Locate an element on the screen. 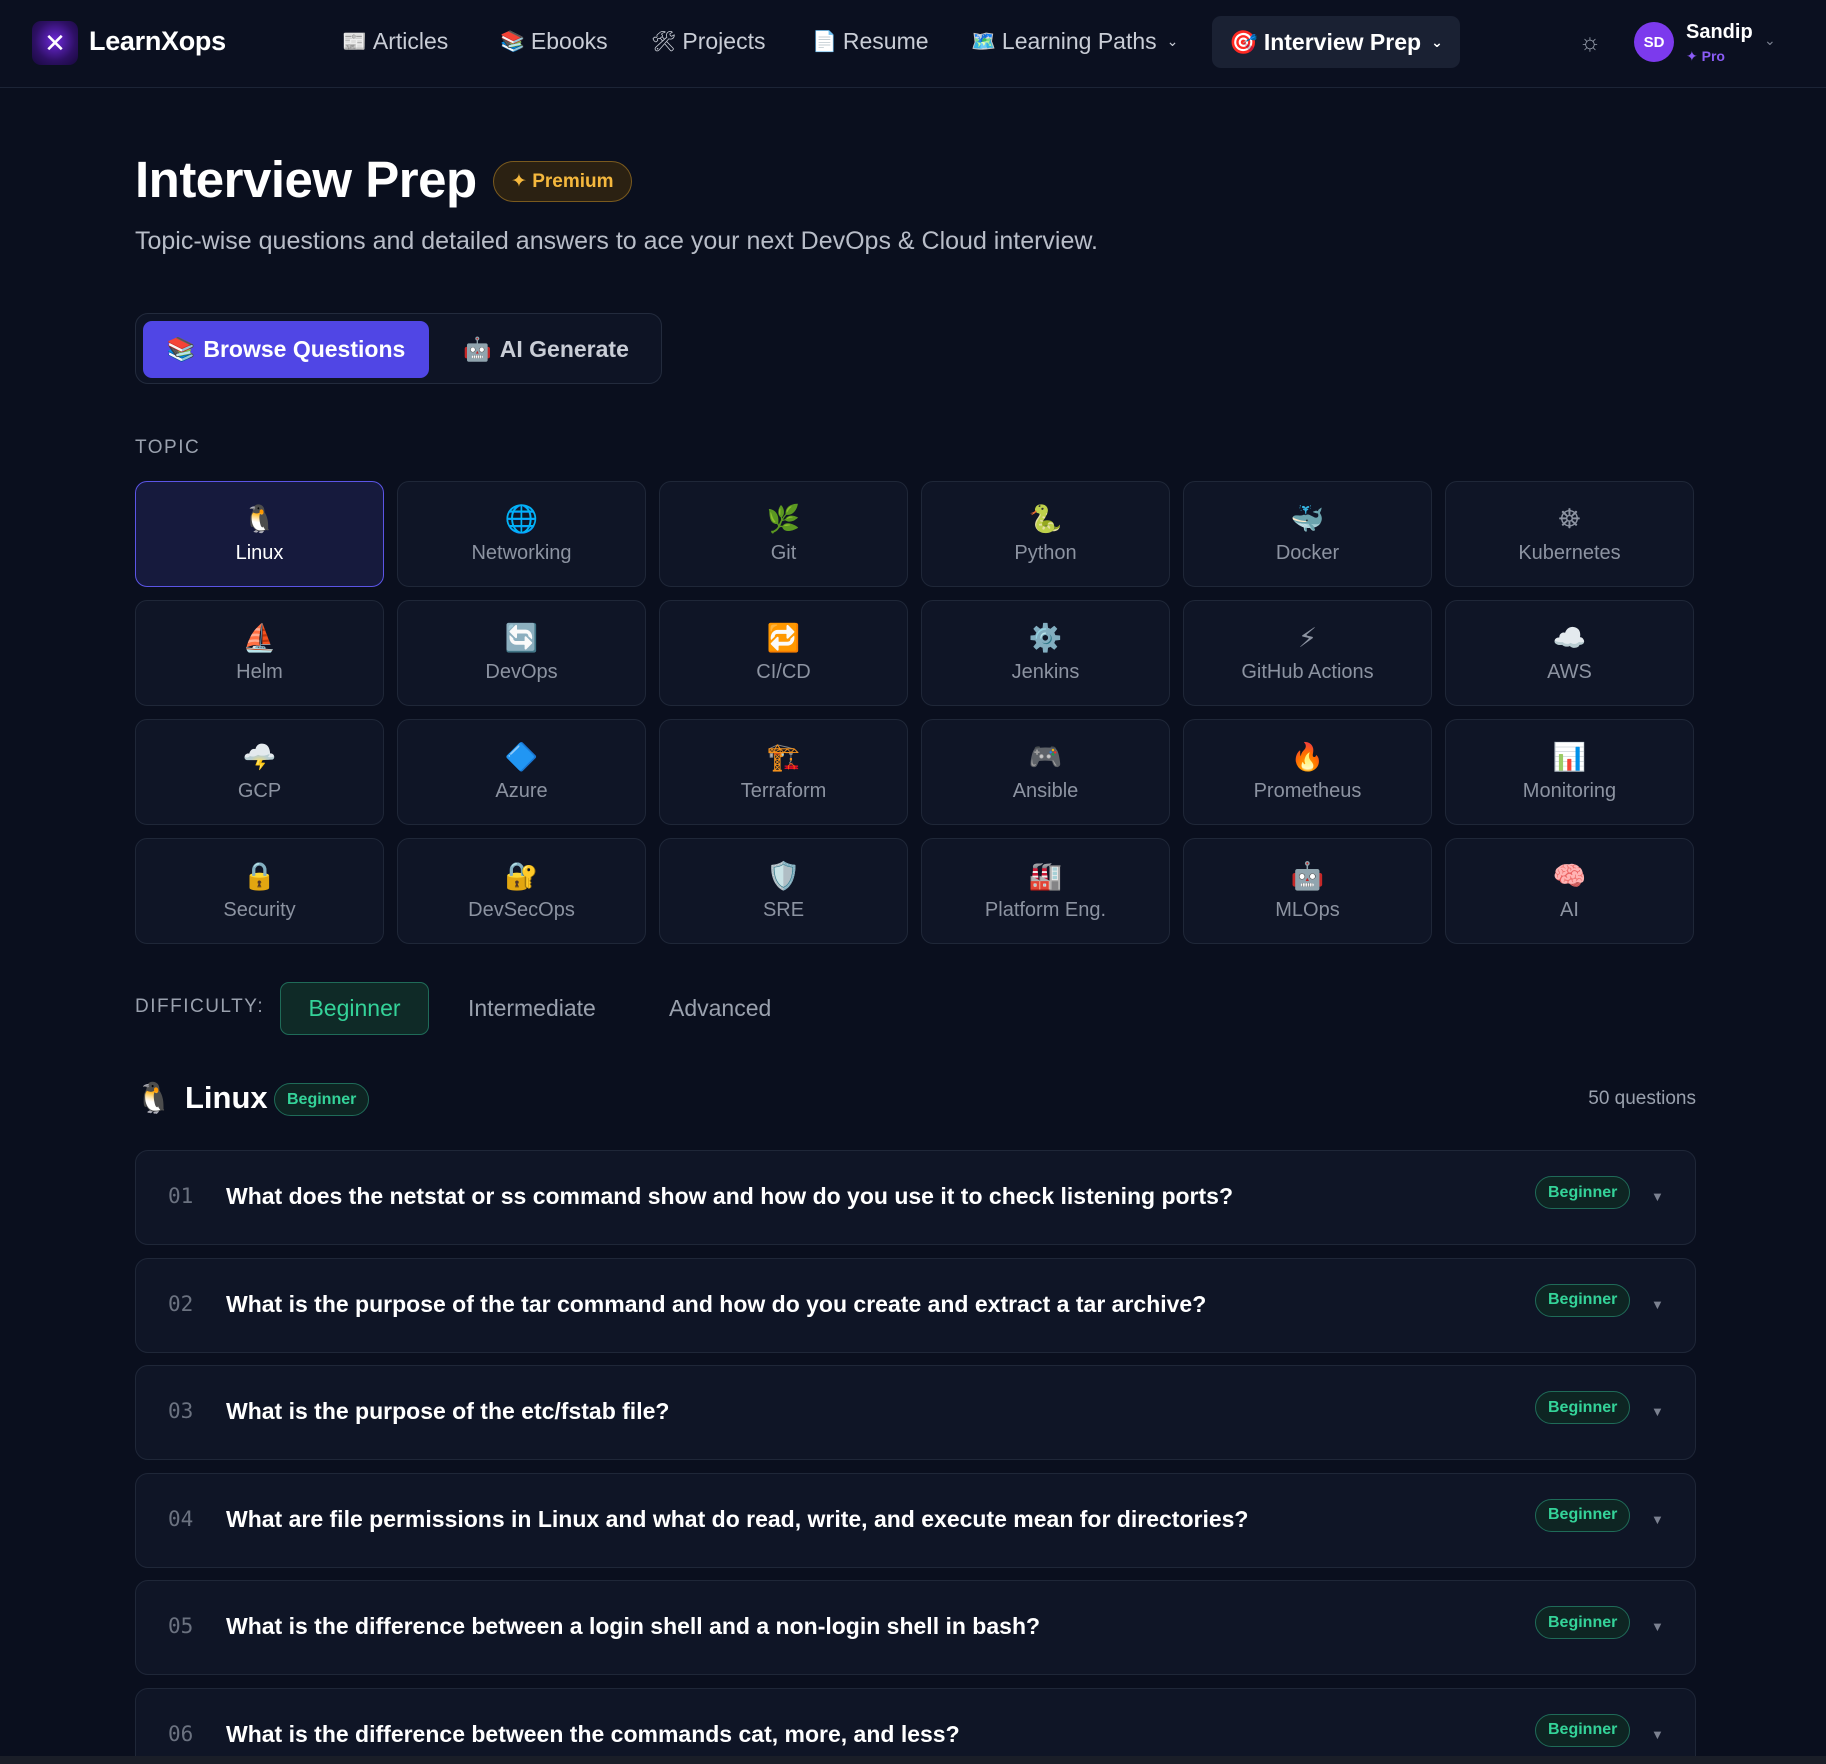  topic-card-networking: 🌐 Networking is located at coordinates (521, 534).